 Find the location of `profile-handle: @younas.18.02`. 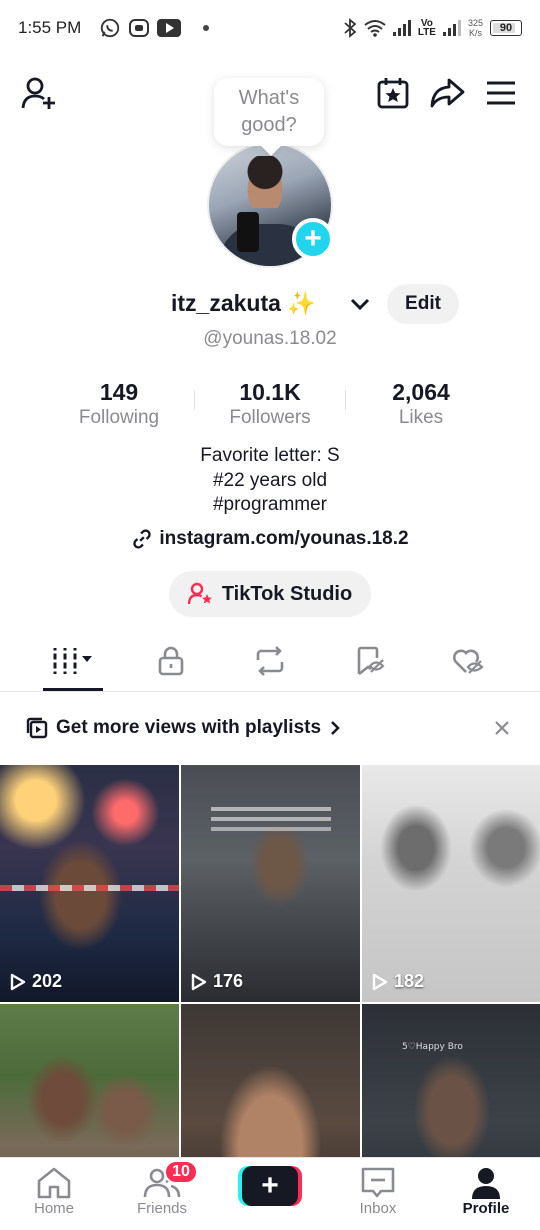

profile-handle: @younas.18.02 is located at coordinates (270, 338).